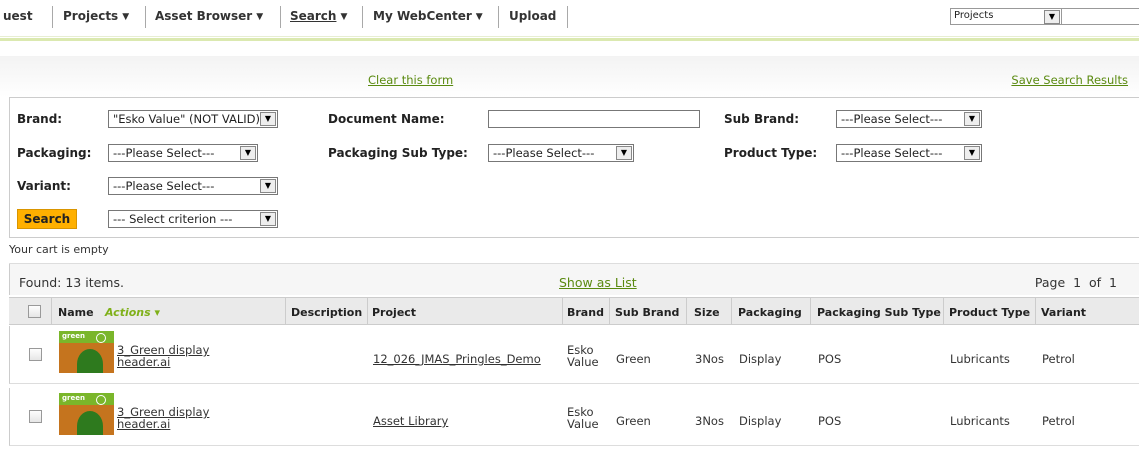 This screenshot has width=1139, height=450. What do you see at coordinates (583, 418) in the screenshot?
I see `cell-brand: Esko Value` at bounding box center [583, 418].